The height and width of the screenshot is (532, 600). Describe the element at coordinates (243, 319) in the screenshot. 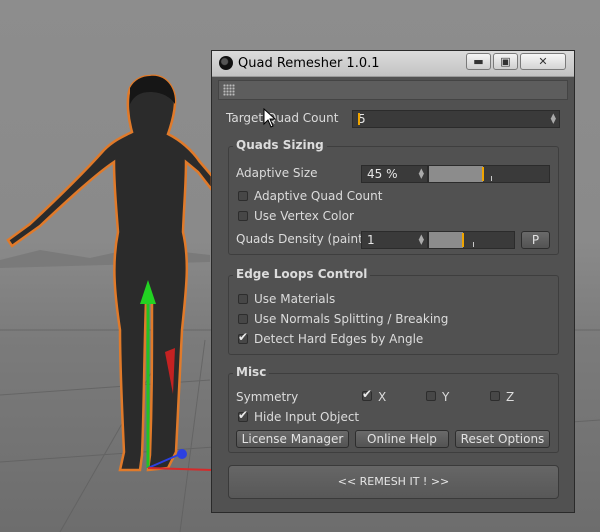

I see `use-normals-checkbox` at that location.